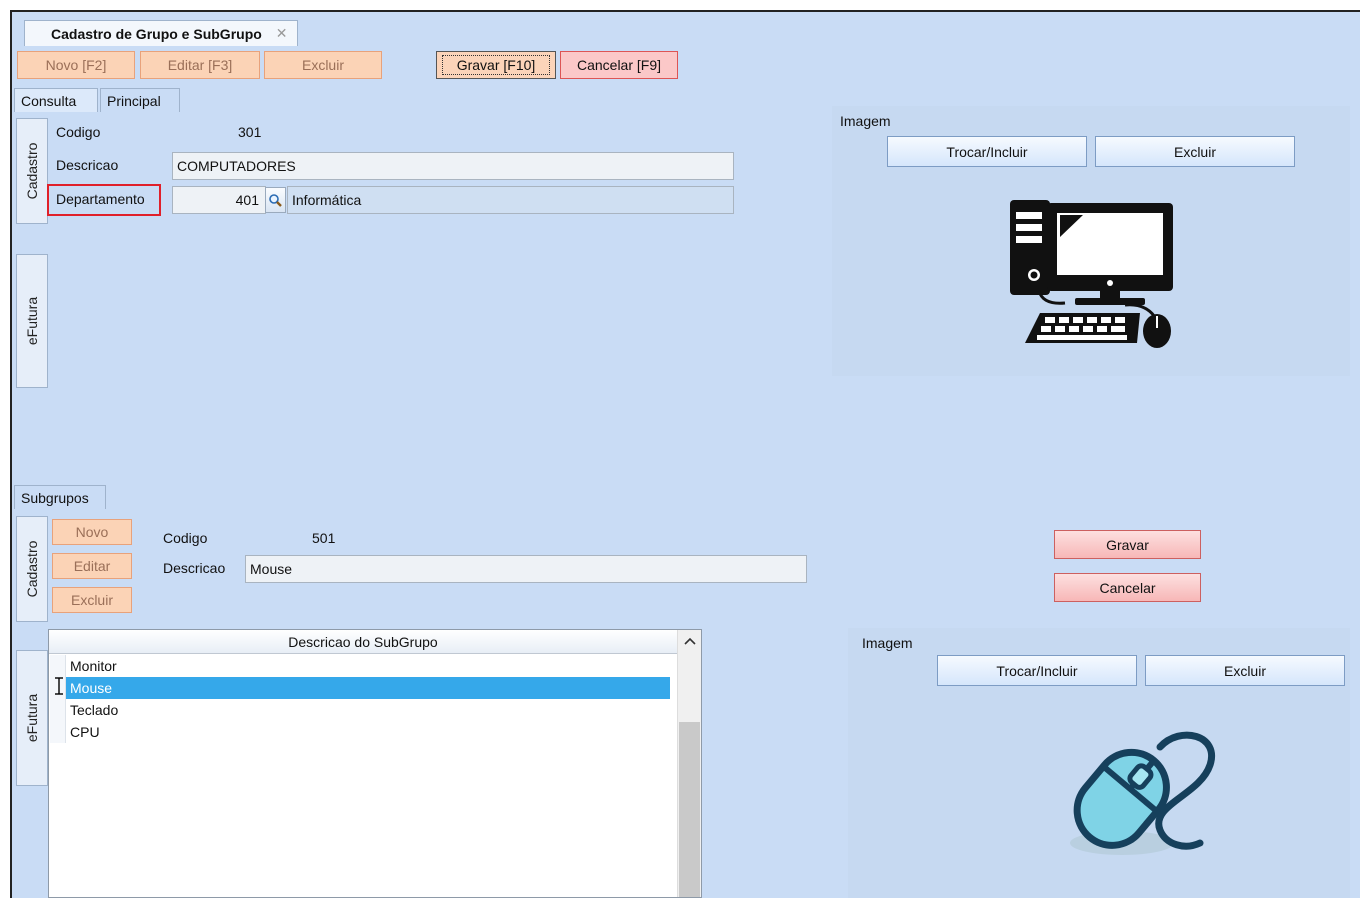  What do you see at coordinates (1037, 670) in the screenshot?
I see `sub-trocar-button: Trocar/Incluir` at bounding box center [1037, 670].